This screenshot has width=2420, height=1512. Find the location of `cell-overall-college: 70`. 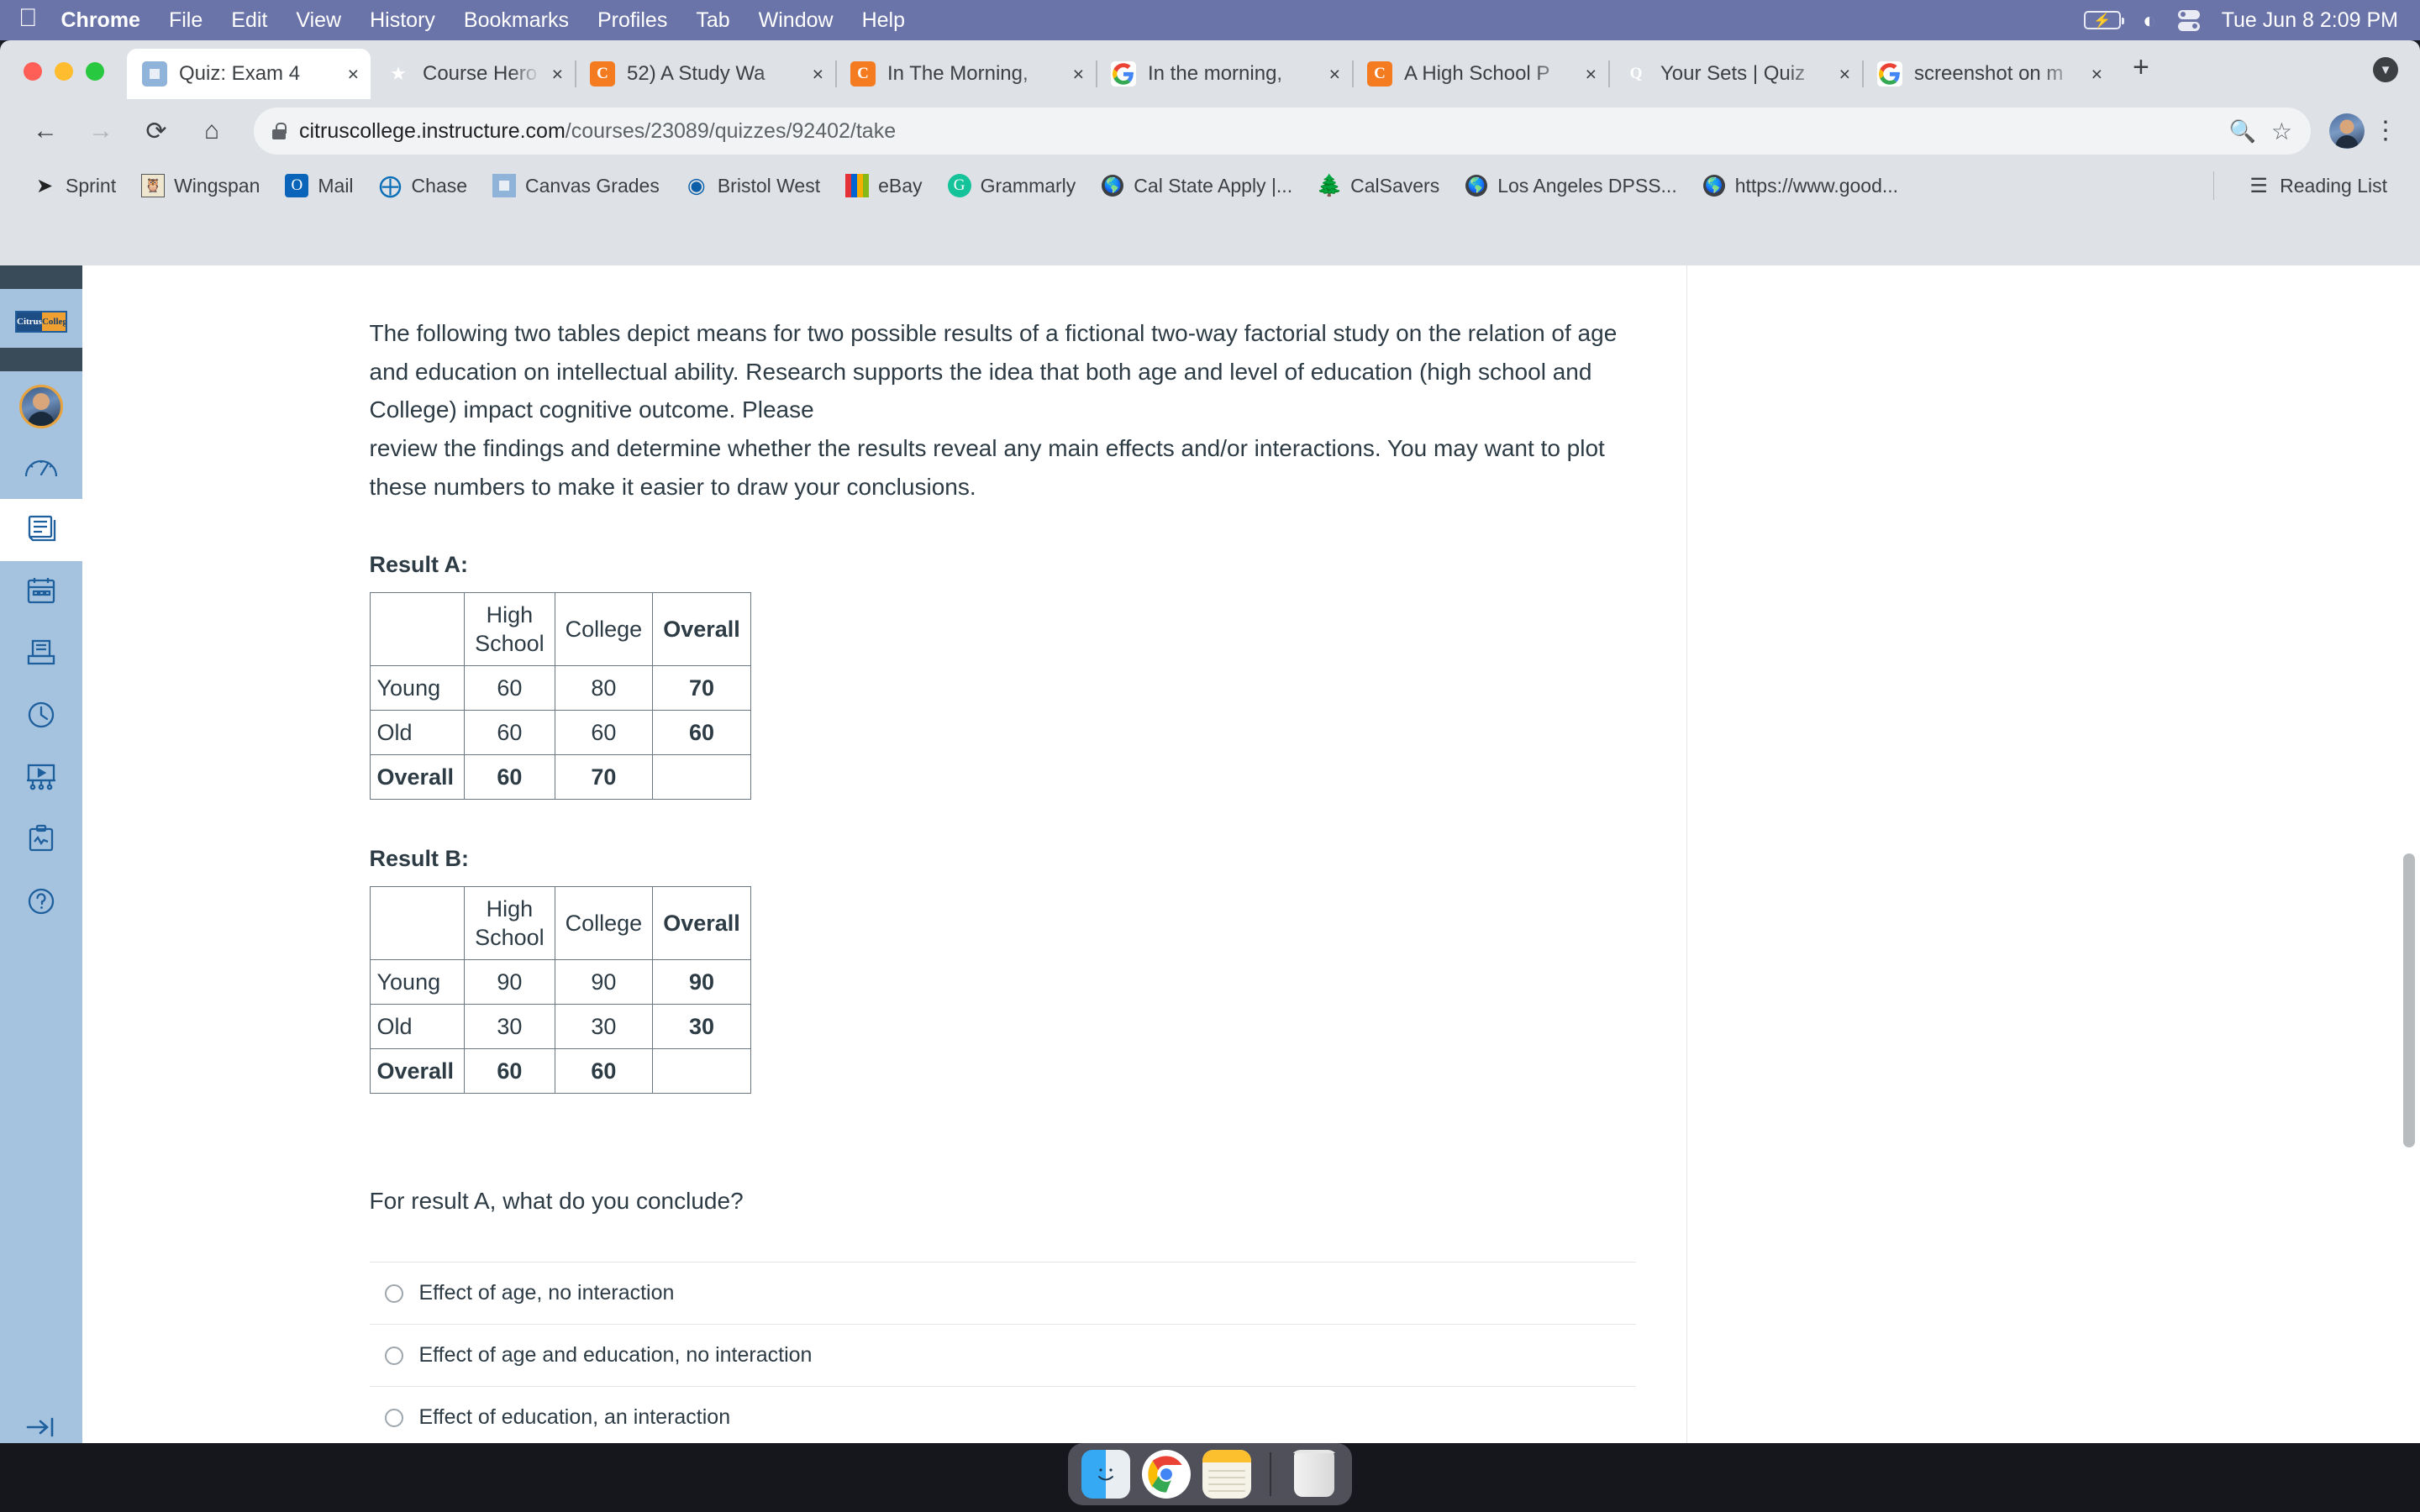

cell-overall-college: 70 is located at coordinates (604, 777).